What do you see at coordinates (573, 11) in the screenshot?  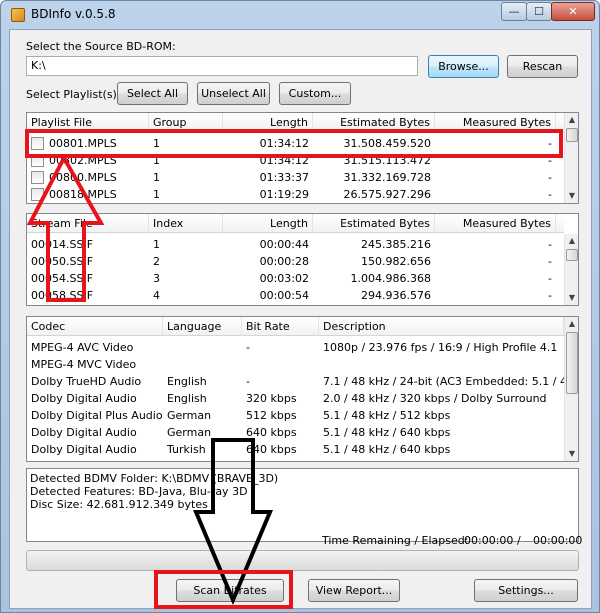 I see `close-button: ✕` at bounding box center [573, 11].